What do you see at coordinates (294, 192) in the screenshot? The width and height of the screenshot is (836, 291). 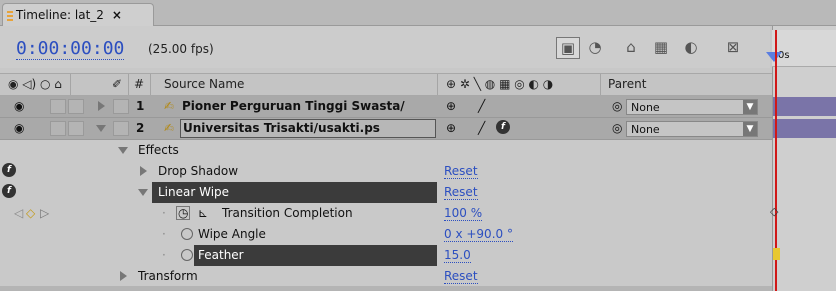 I see `selection-highlight: Linear Wipe` at bounding box center [294, 192].